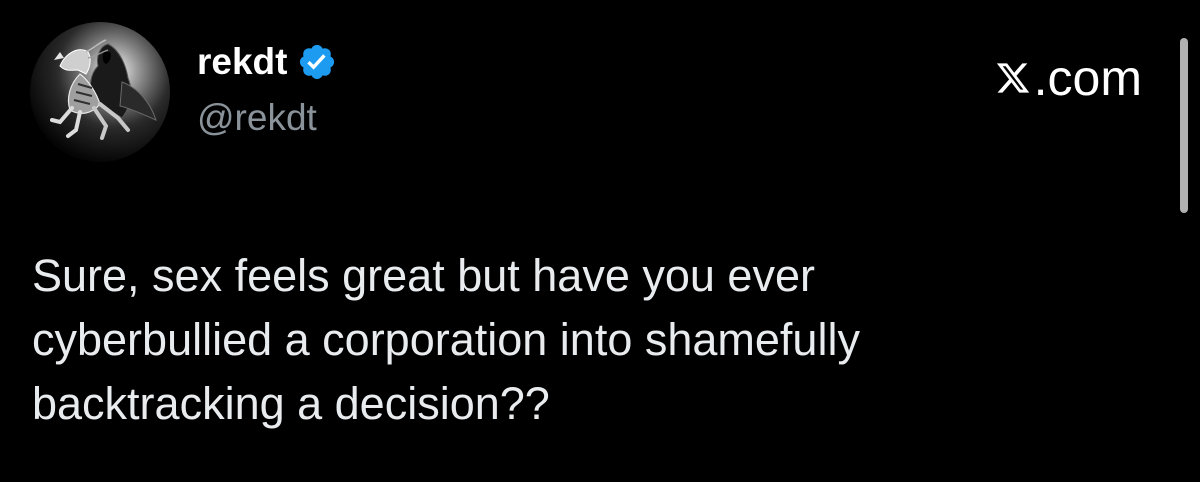 The width and height of the screenshot is (1200, 482). What do you see at coordinates (1013, 78) in the screenshot?
I see `x-logo-icon` at bounding box center [1013, 78].